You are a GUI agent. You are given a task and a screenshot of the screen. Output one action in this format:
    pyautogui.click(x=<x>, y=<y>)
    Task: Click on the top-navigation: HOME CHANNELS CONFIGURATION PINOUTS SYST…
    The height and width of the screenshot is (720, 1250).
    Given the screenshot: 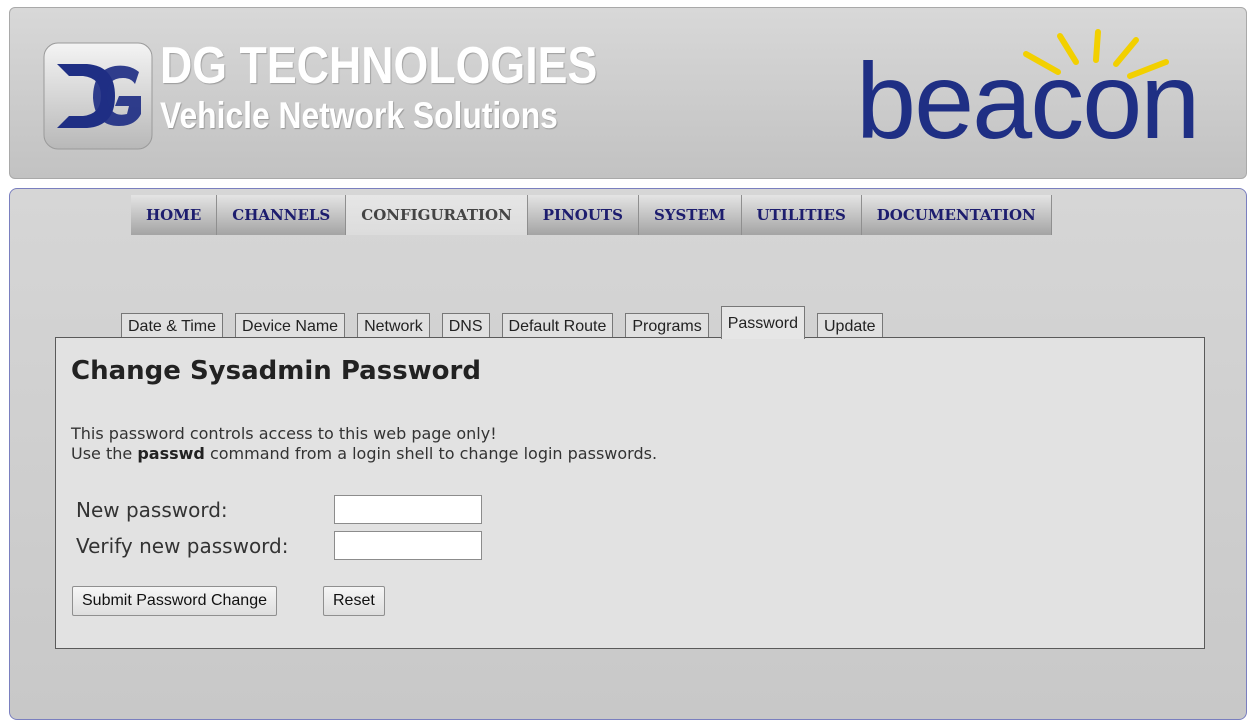 What is the action you would take?
    pyautogui.click(x=591, y=215)
    